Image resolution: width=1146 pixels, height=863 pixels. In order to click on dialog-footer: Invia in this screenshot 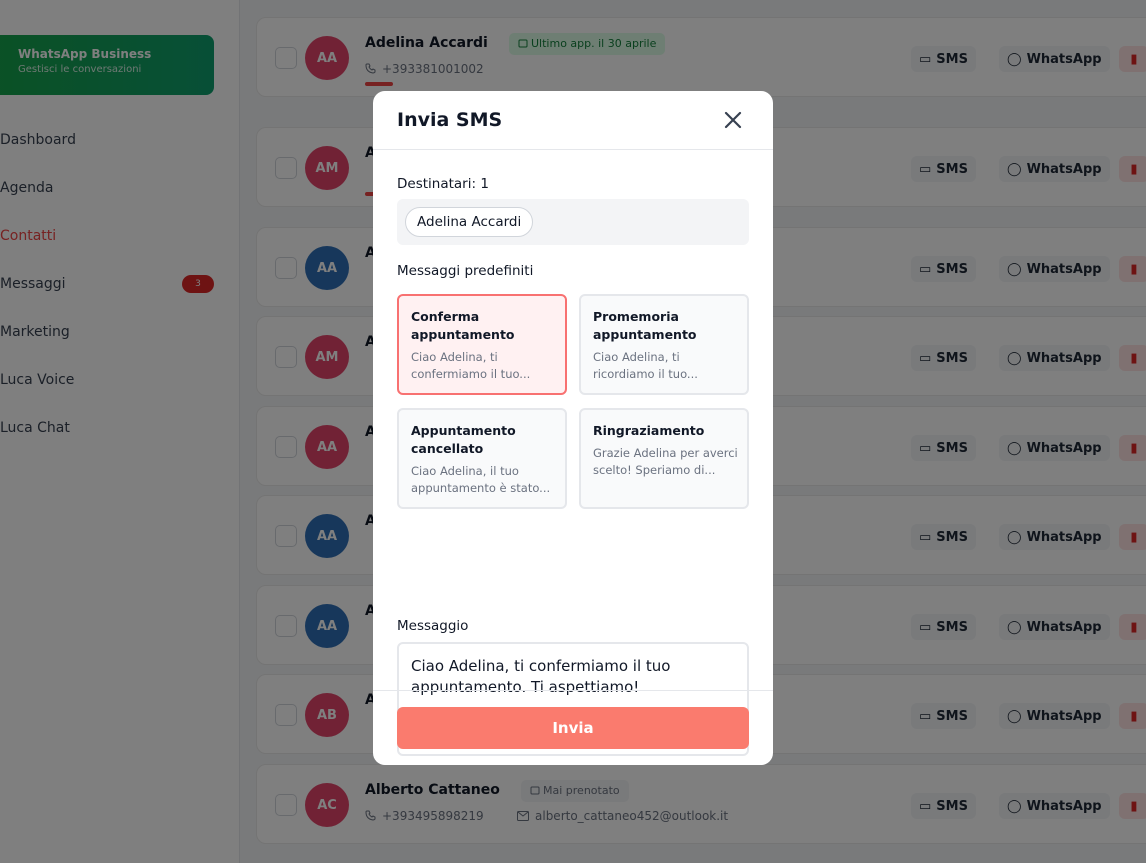, I will do `click(573, 727)`.